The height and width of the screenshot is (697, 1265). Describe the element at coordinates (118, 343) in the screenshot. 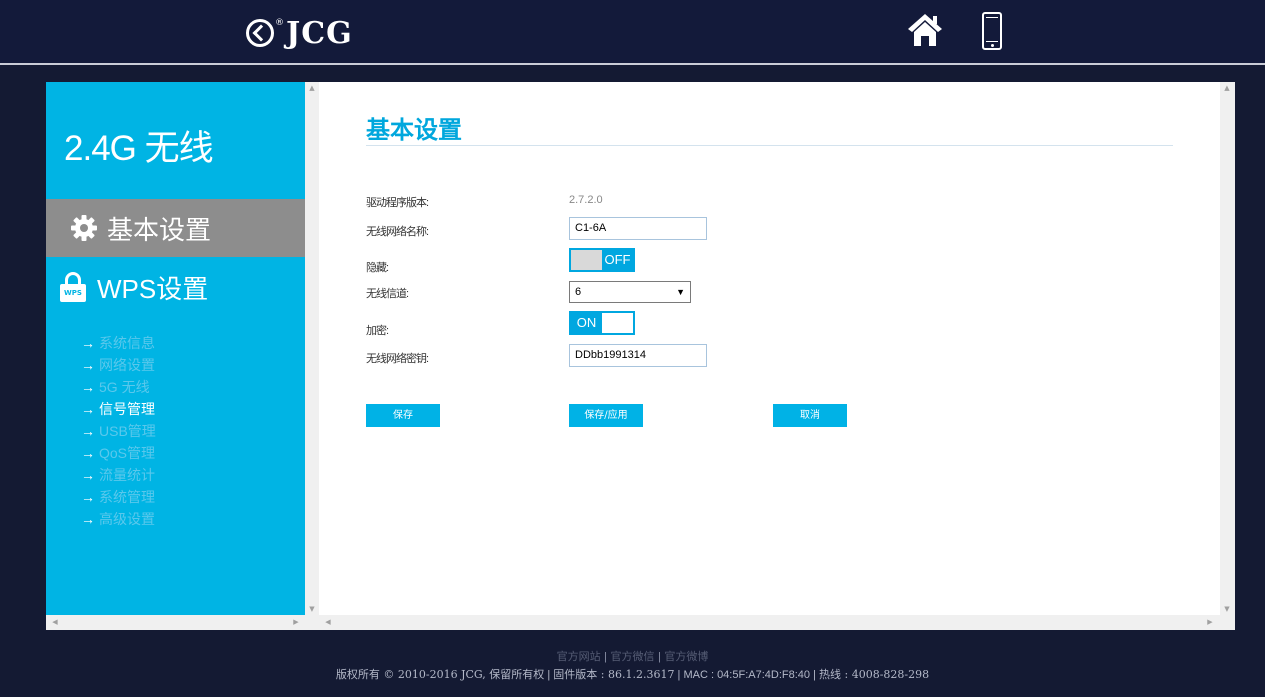

I see `submenu-item-system-info: → 系统信息` at that location.